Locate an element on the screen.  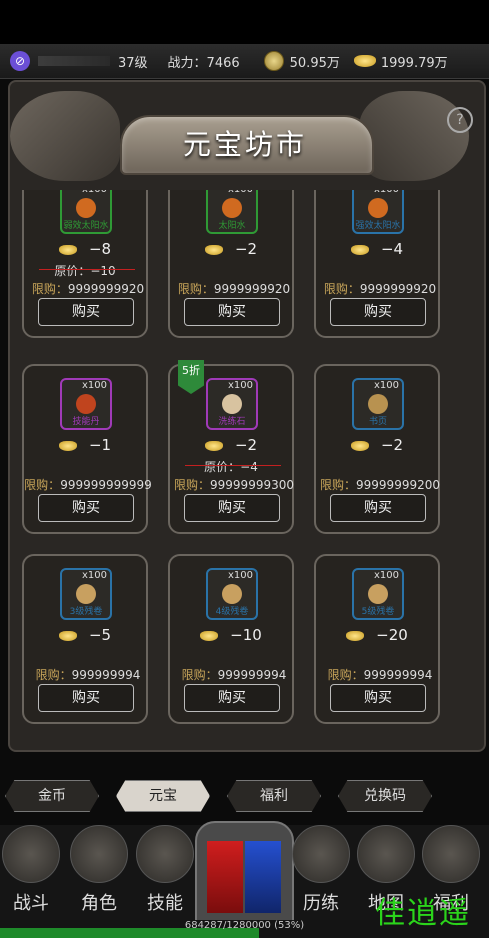
item-price: −10 is located at coordinates (231, 635).